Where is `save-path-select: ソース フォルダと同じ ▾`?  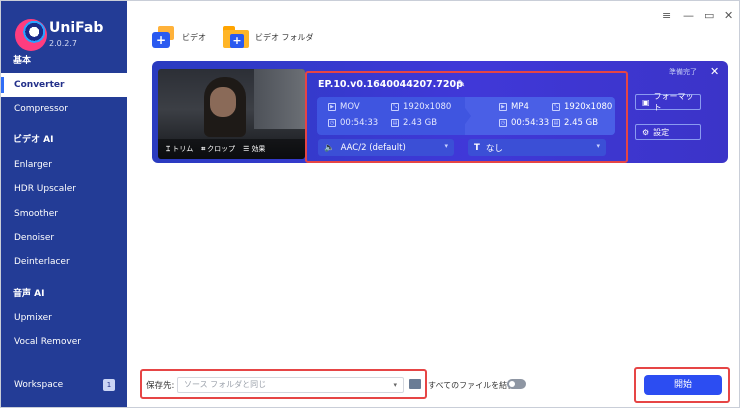
save-path-select: ソース フォルダと同じ ▾ is located at coordinates (290, 385).